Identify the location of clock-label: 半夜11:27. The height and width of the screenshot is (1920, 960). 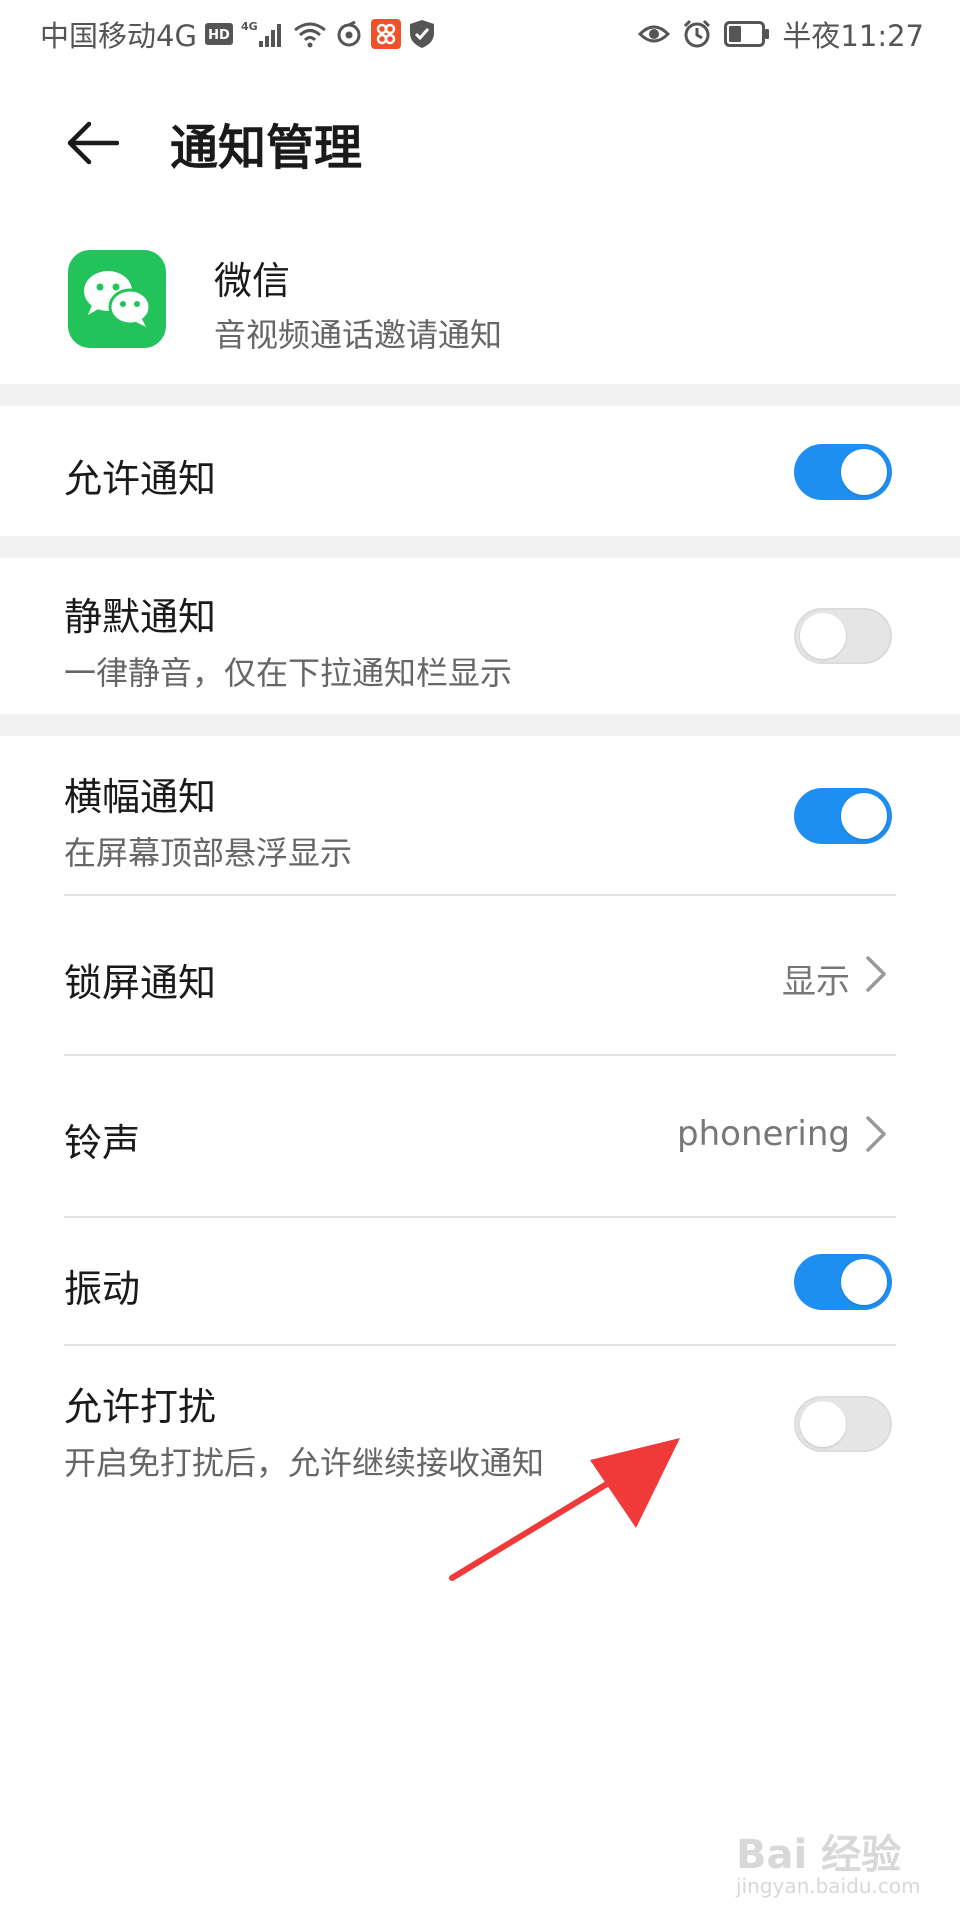
(853, 36).